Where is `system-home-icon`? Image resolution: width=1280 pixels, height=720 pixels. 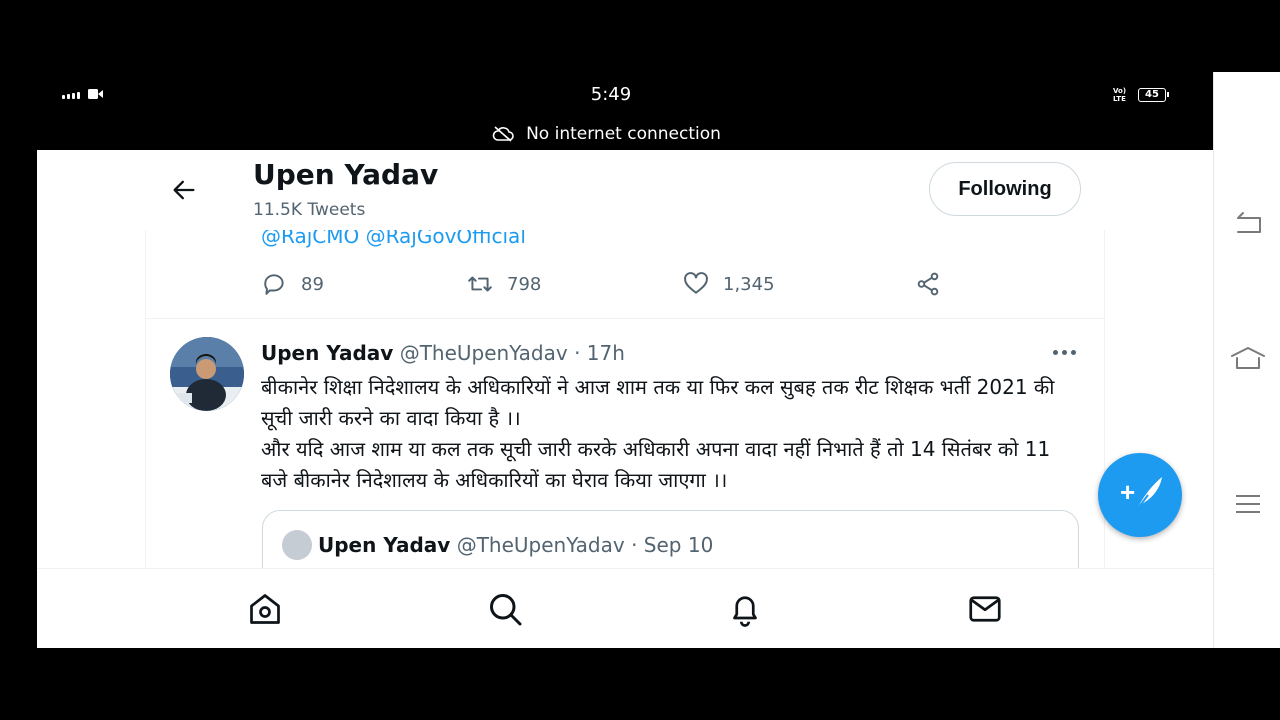 system-home-icon is located at coordinates (1248, 358).